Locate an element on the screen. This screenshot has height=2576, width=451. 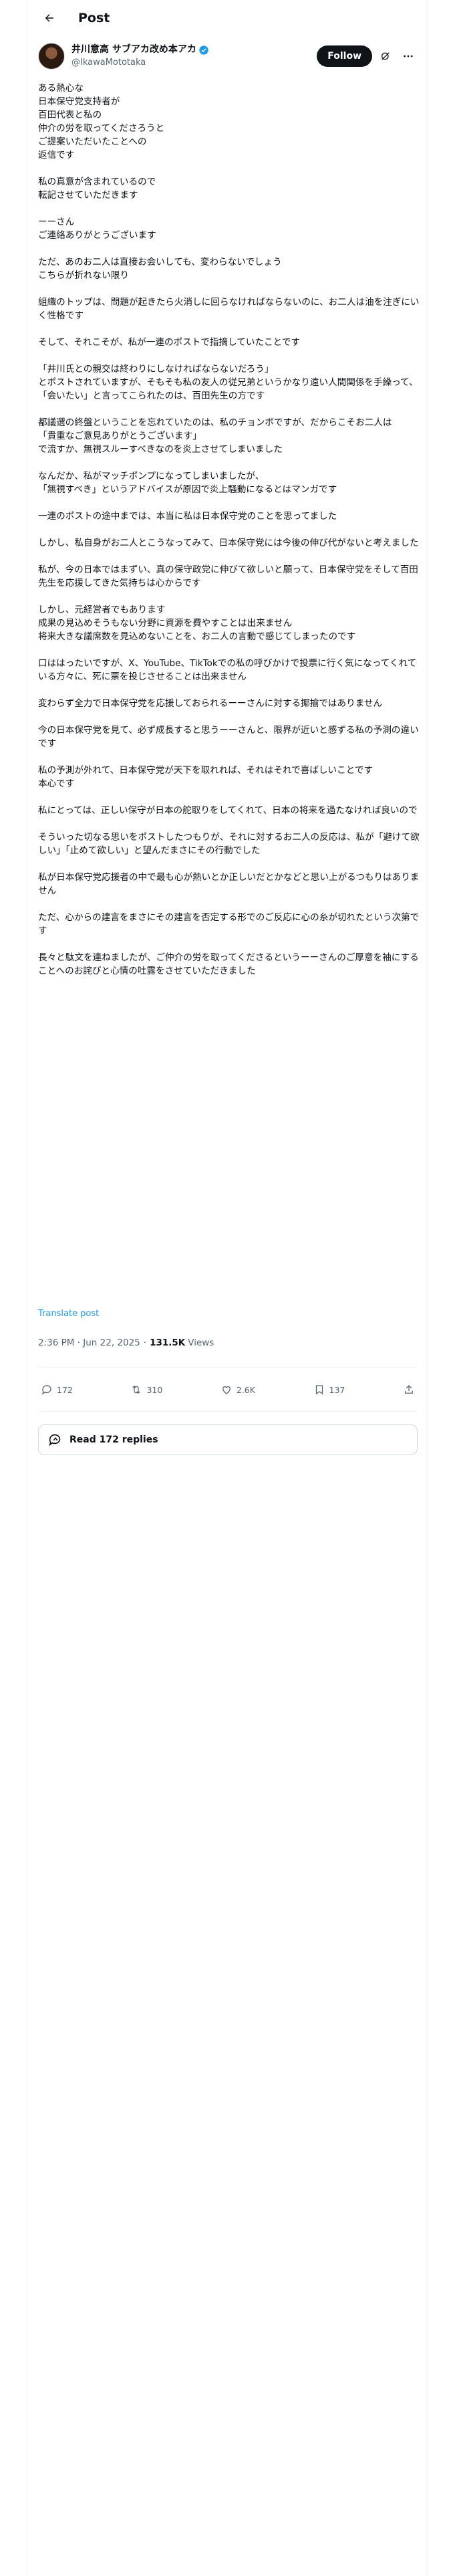
repost-icon is located at coordinates (136, 1389).